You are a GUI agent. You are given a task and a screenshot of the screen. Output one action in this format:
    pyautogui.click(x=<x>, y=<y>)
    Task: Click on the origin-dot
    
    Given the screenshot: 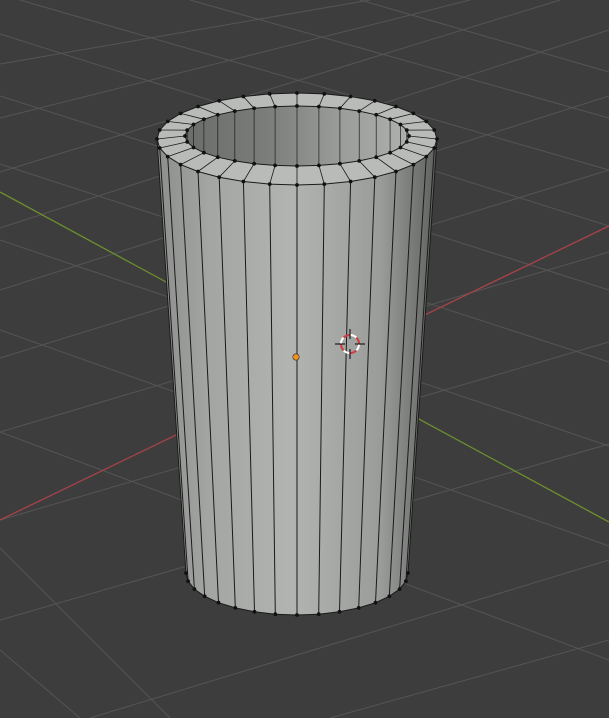 What is the action you would take?
    pyautogui.click(x=296, y=357)
    